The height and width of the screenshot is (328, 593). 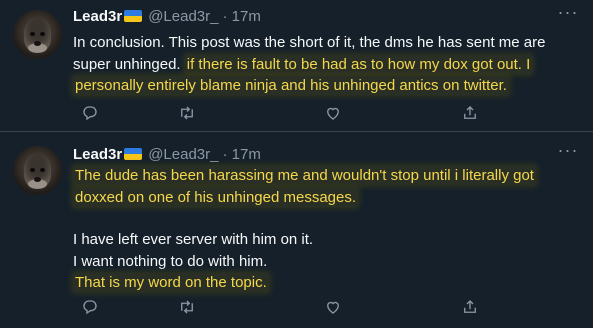 What do you see at coordinates (129, 64) in the screenshot?
I see `text-segment: super unhinged.` at bounding box center [129, 64].